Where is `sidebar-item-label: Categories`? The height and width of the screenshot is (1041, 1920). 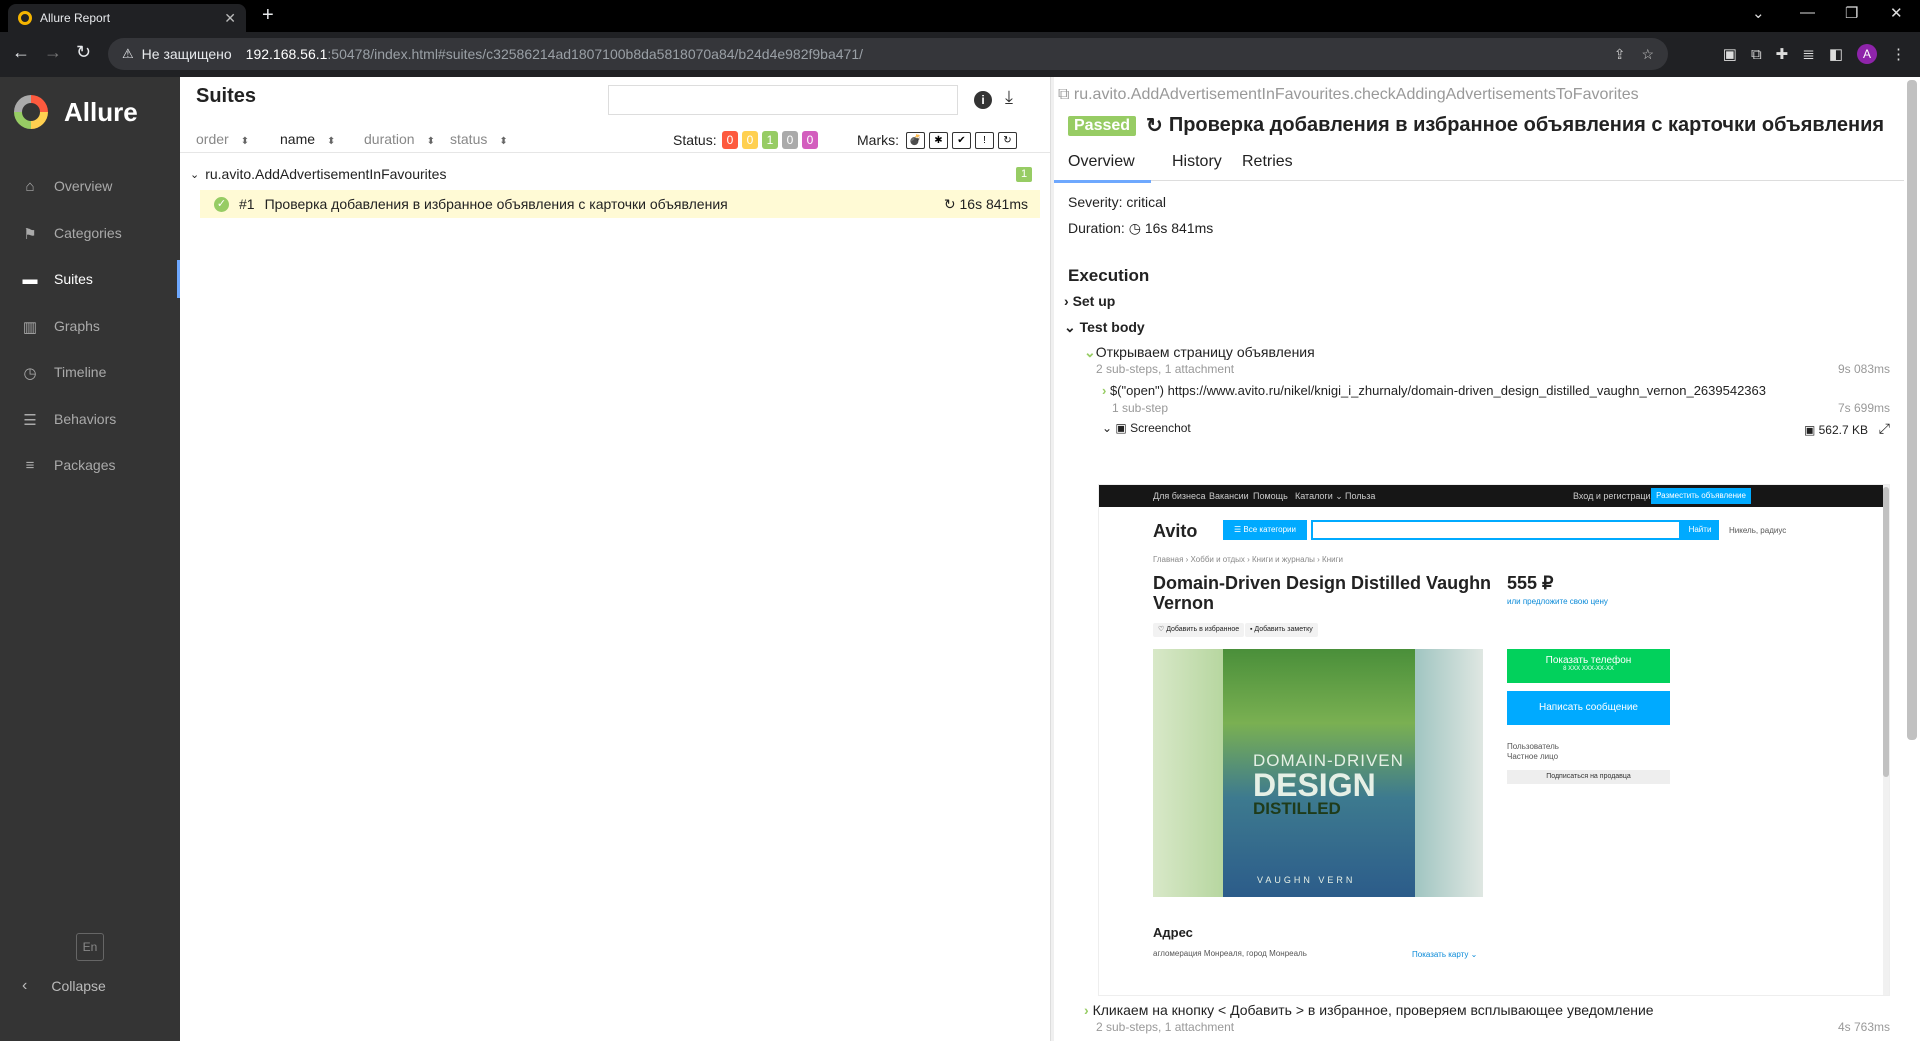
sidebar-item-label: Categories is located at coordinates (88, 232).